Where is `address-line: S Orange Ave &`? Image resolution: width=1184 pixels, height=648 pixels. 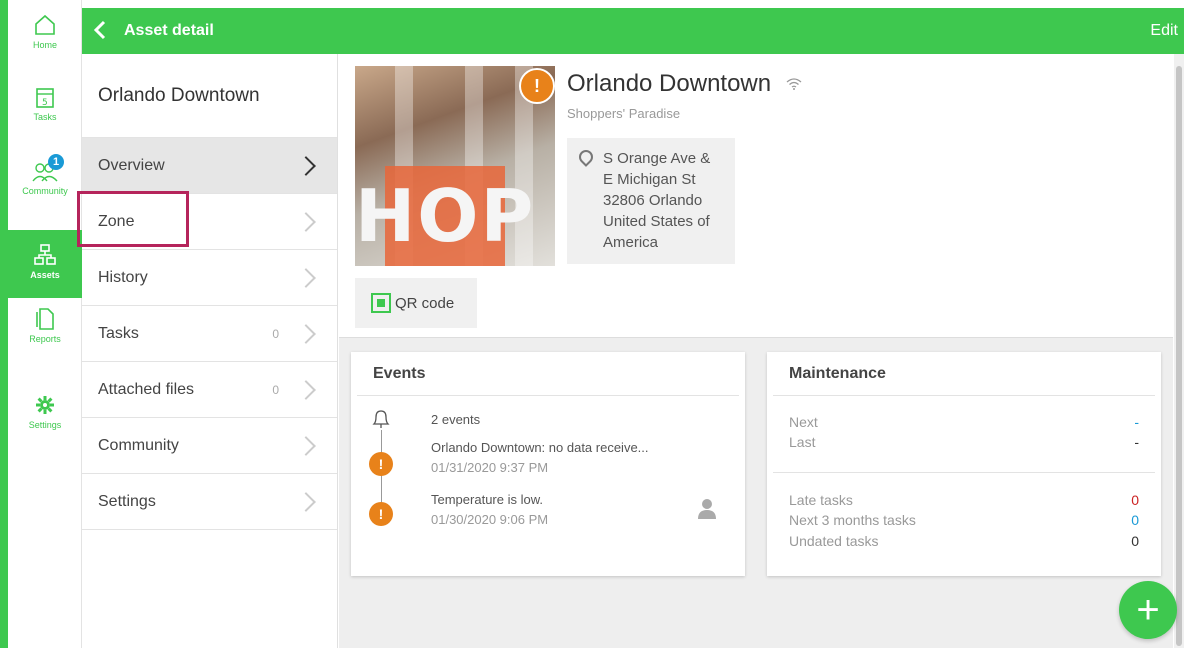
address-line: S Orange Ave & is located at coordinates (657, 158).